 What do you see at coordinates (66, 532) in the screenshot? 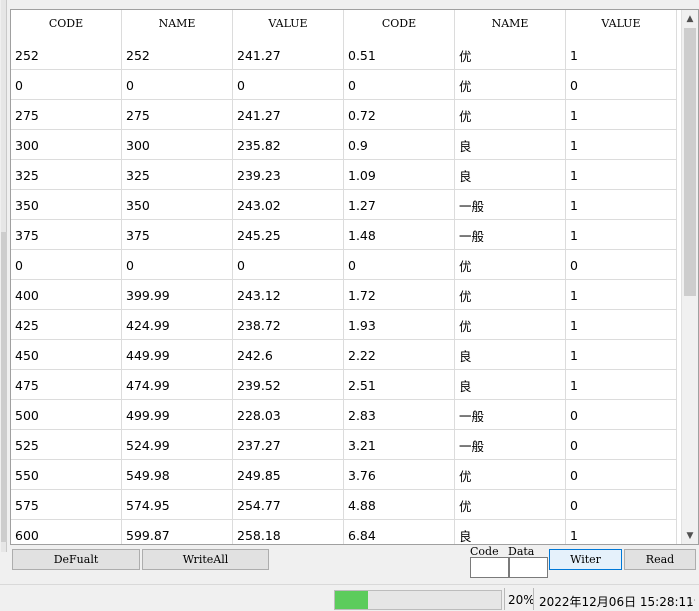
I see `table-cell: 600` at bounding box center [66, 532].